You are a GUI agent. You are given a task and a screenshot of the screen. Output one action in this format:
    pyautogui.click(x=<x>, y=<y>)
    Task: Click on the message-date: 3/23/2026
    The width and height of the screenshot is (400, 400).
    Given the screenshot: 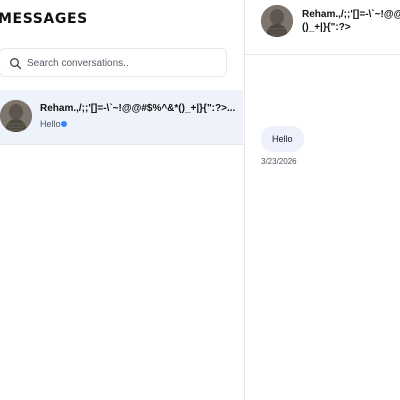 What is the action you would take?
    pyautogui.click(x=279, y=161)
    